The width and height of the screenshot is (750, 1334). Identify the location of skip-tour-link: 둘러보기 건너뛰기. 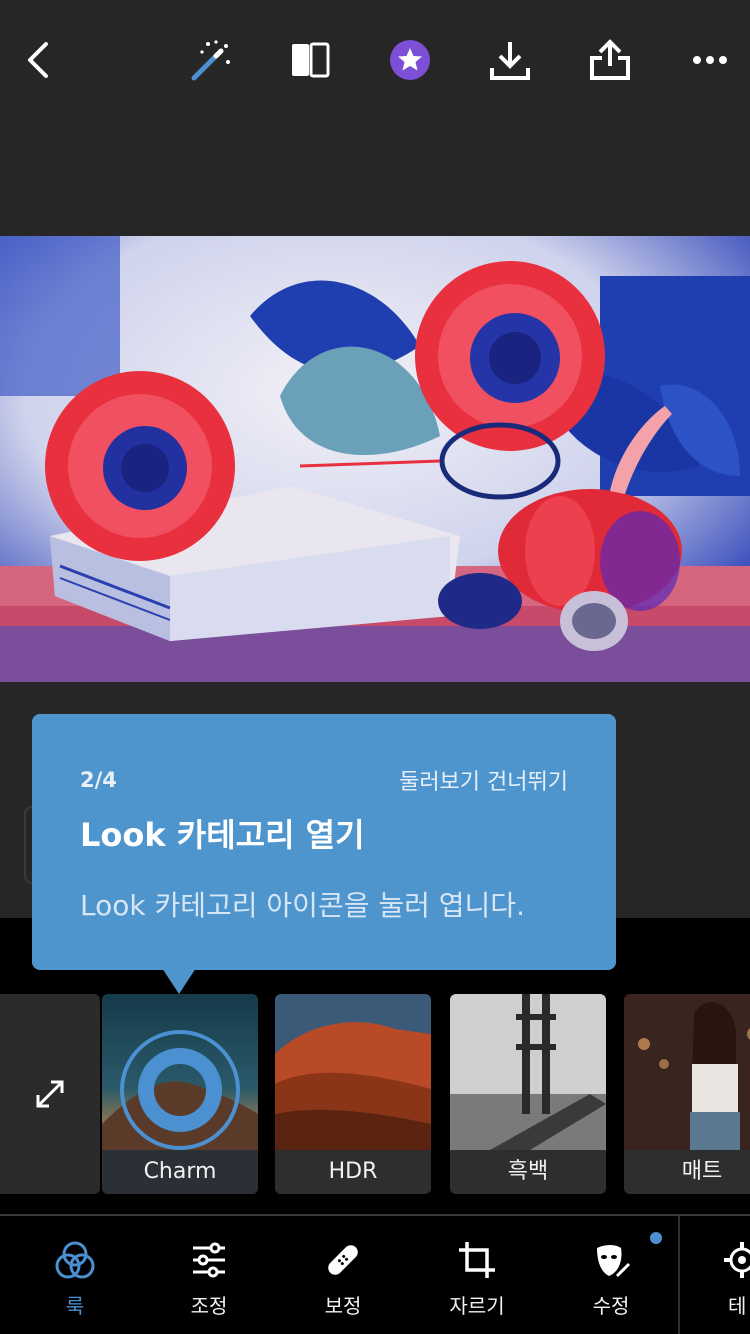
(483, 780).